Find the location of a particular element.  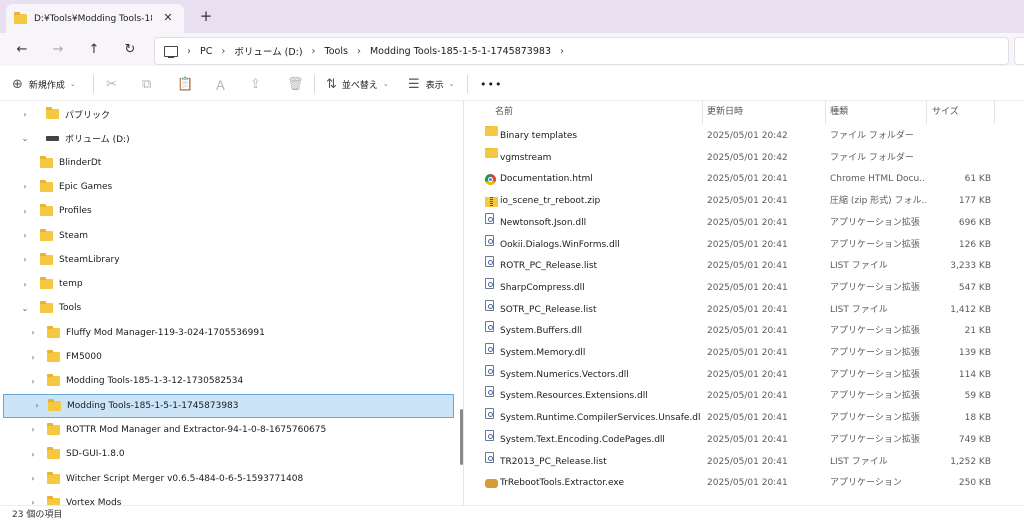

tree-item: › パブリック is located at coordinates (227, 114).